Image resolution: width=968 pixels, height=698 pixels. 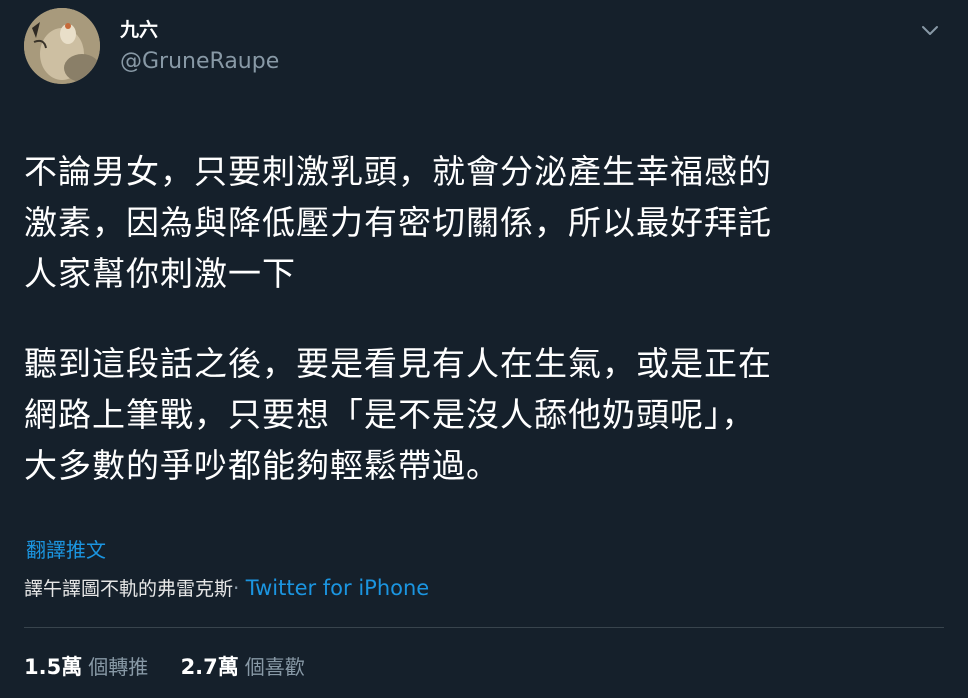 What do you see at coordinates (484, 627) in the screenshot?
I see `divider` at bounding box center [484, 627].